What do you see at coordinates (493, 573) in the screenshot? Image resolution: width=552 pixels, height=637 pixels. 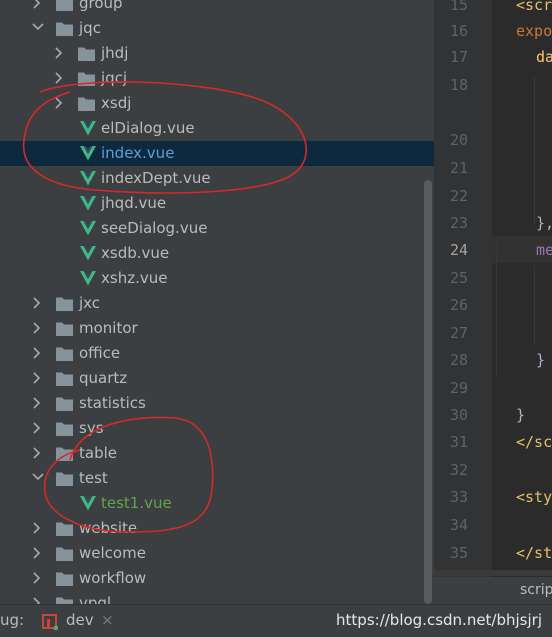 I see `editor-horizontal-scrollbar` at bounding box center [493, 573].